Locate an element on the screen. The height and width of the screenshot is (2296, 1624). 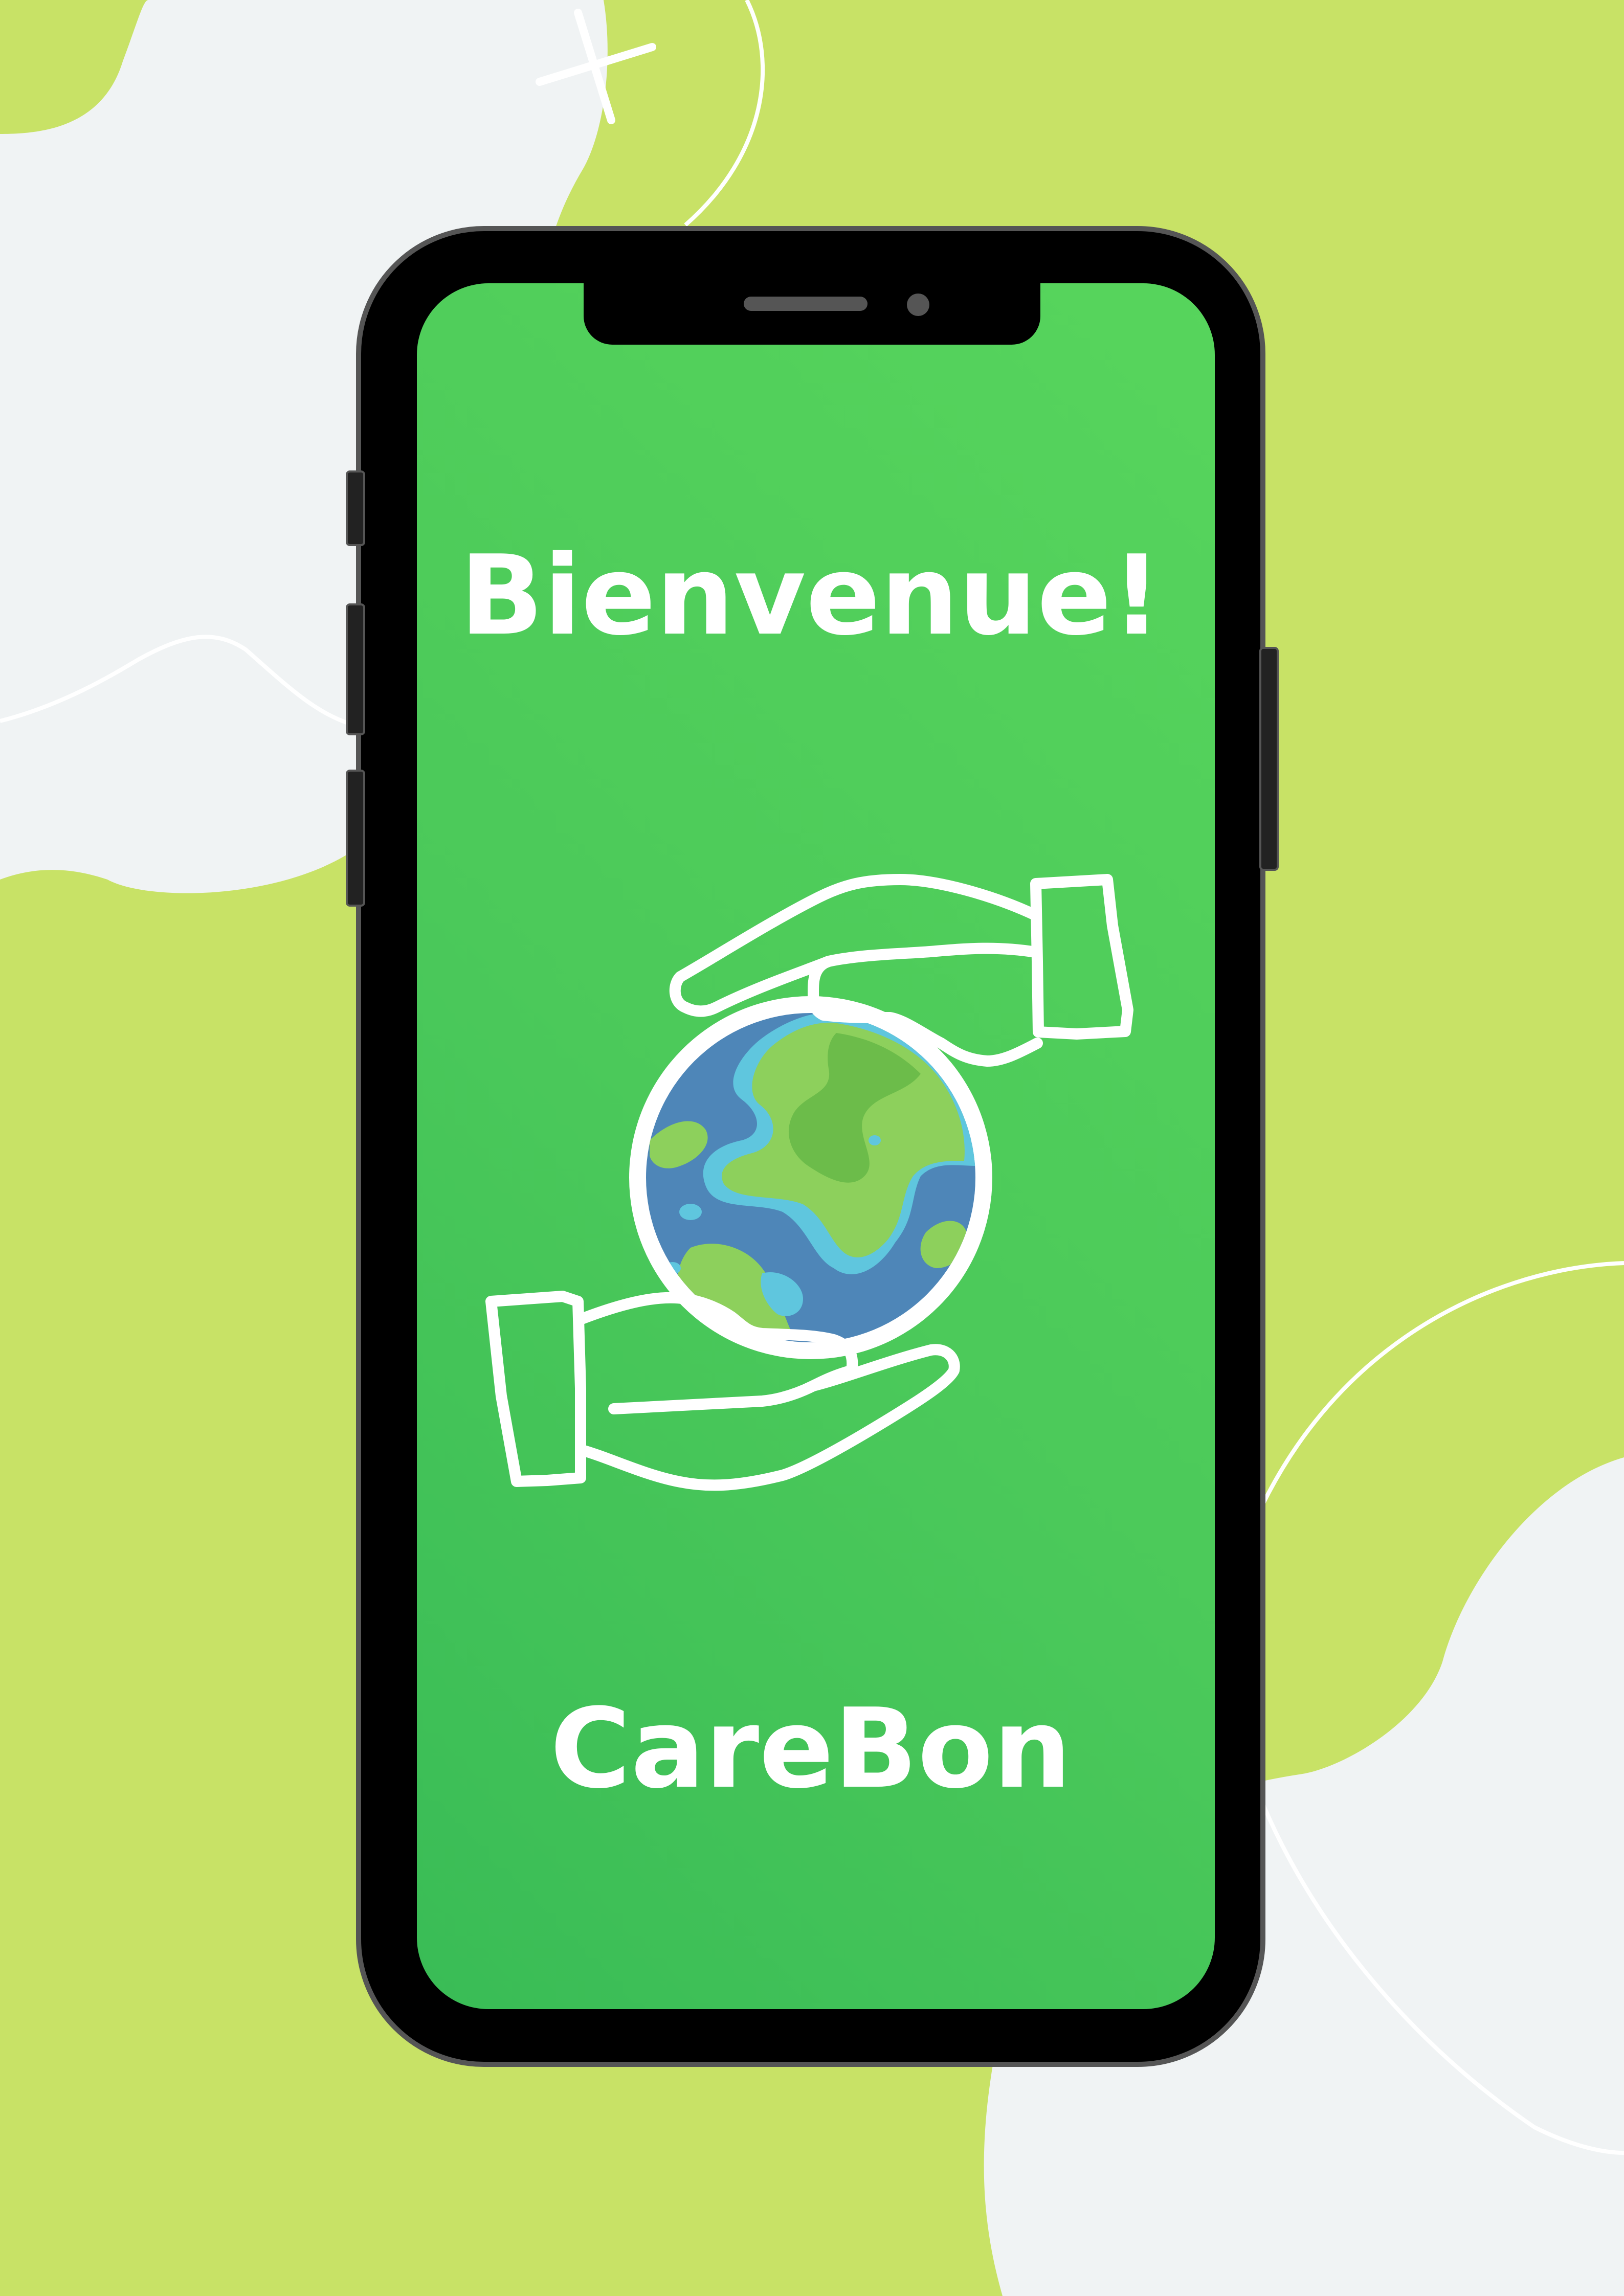
app-brand-name: CareBon is located at coordinates (811, 1749).